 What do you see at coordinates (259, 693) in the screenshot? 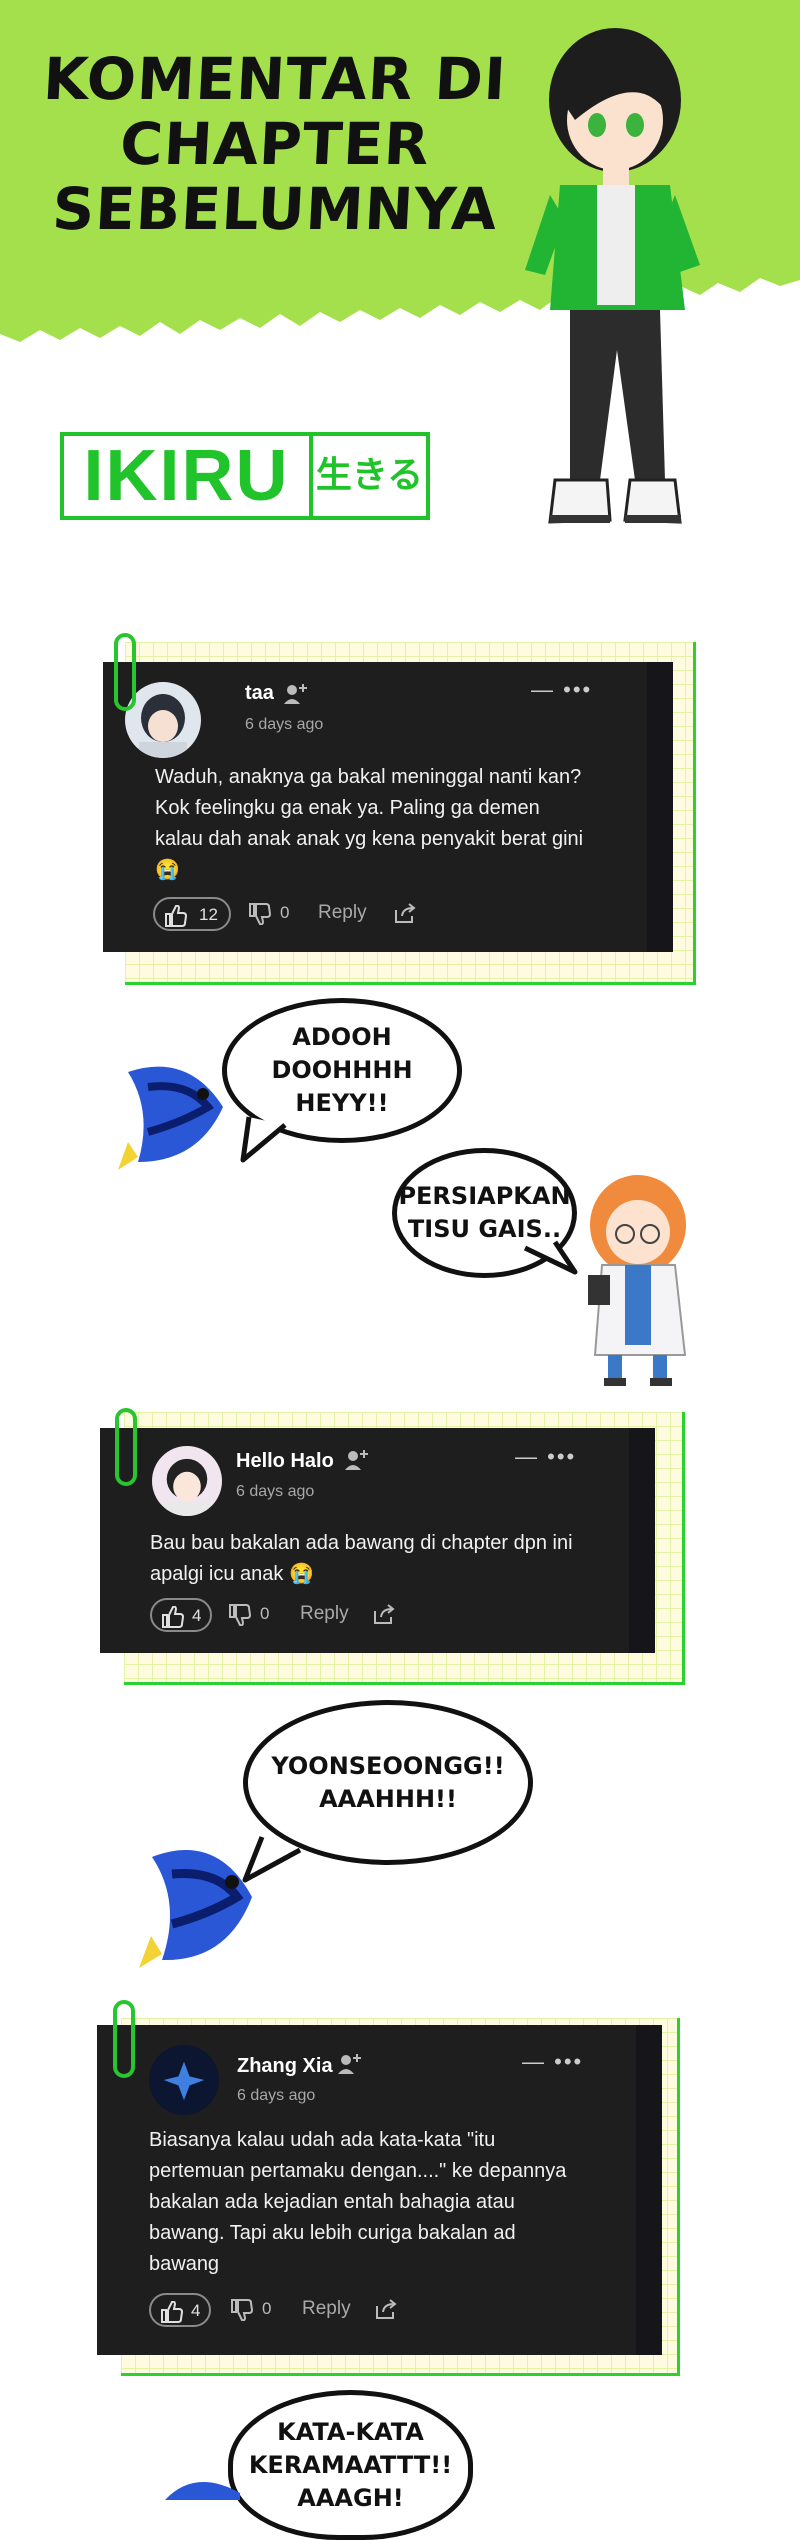
I see `comment-username: taa` at bounding box center [259, 693].